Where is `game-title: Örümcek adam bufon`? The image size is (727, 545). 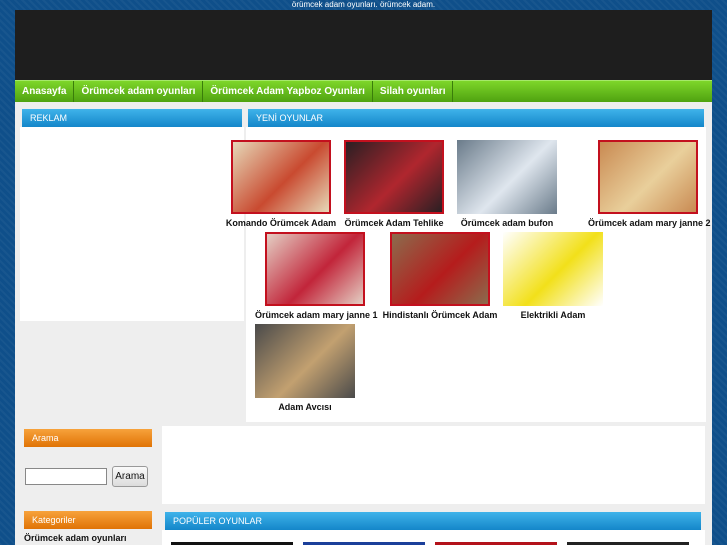 game-title: Örümcek adam bufon is located at coordinates (507, 223).